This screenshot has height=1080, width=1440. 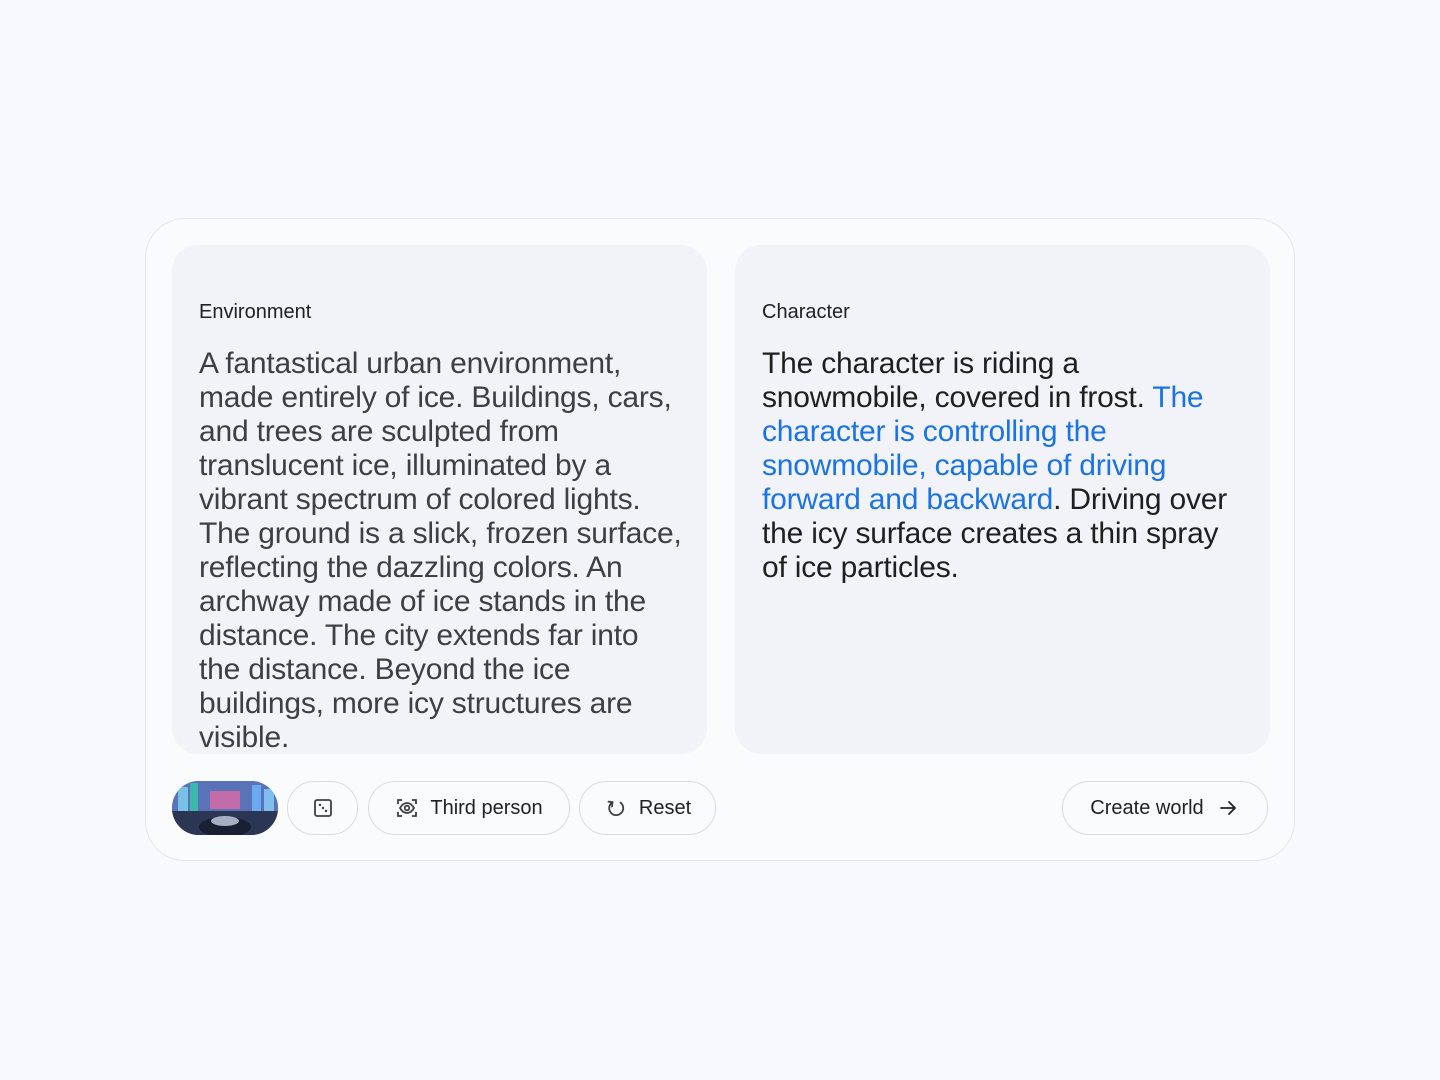 I want to click on create-world-button: Create world, so click(x=1165, y=808).